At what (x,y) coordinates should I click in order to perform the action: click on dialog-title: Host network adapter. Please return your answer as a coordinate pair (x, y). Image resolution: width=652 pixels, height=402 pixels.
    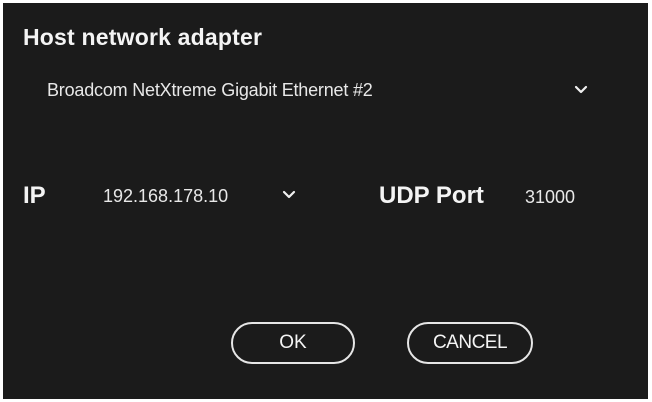
    Looking at the image, I should click on (143, 37).